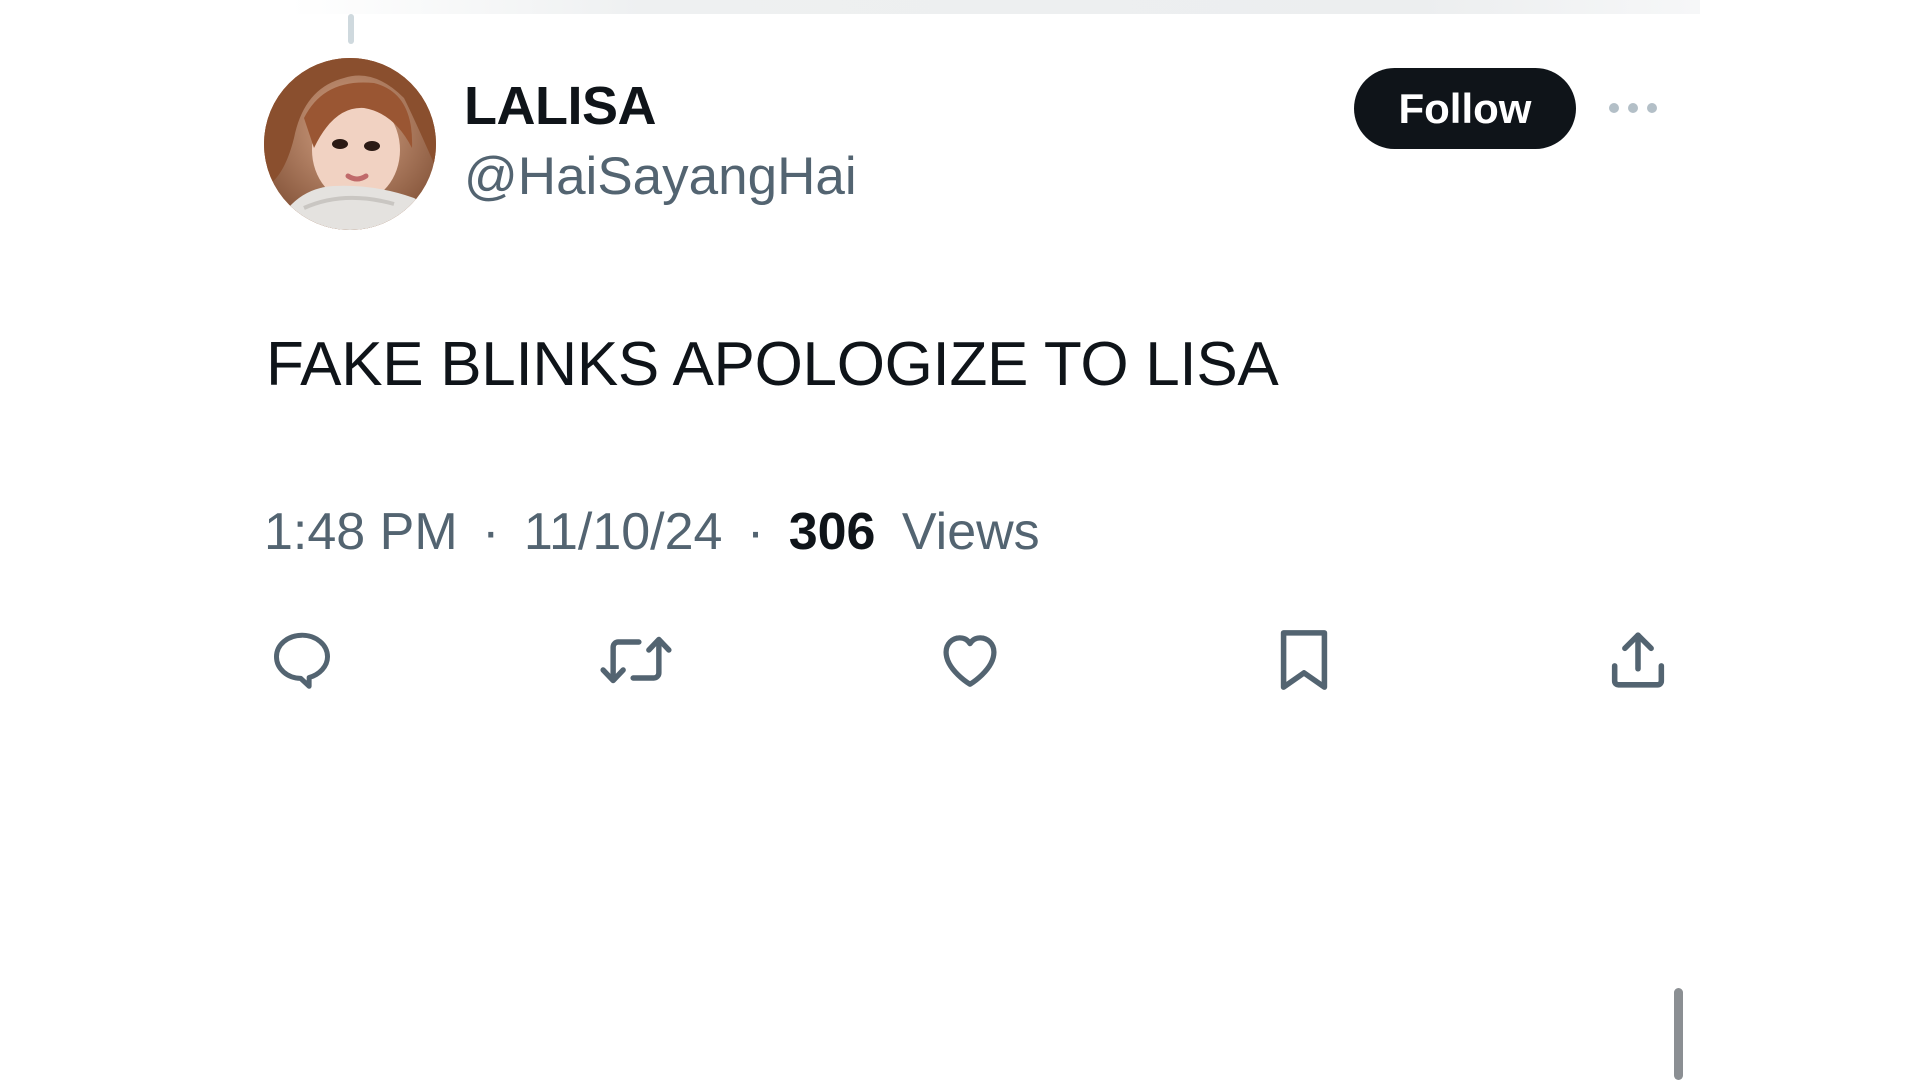 The width and height of the screenshot is (1920, 1080). Describe the element at coordinates (351, 29) in the screenshot. I see `thread-connector-line` at that location.